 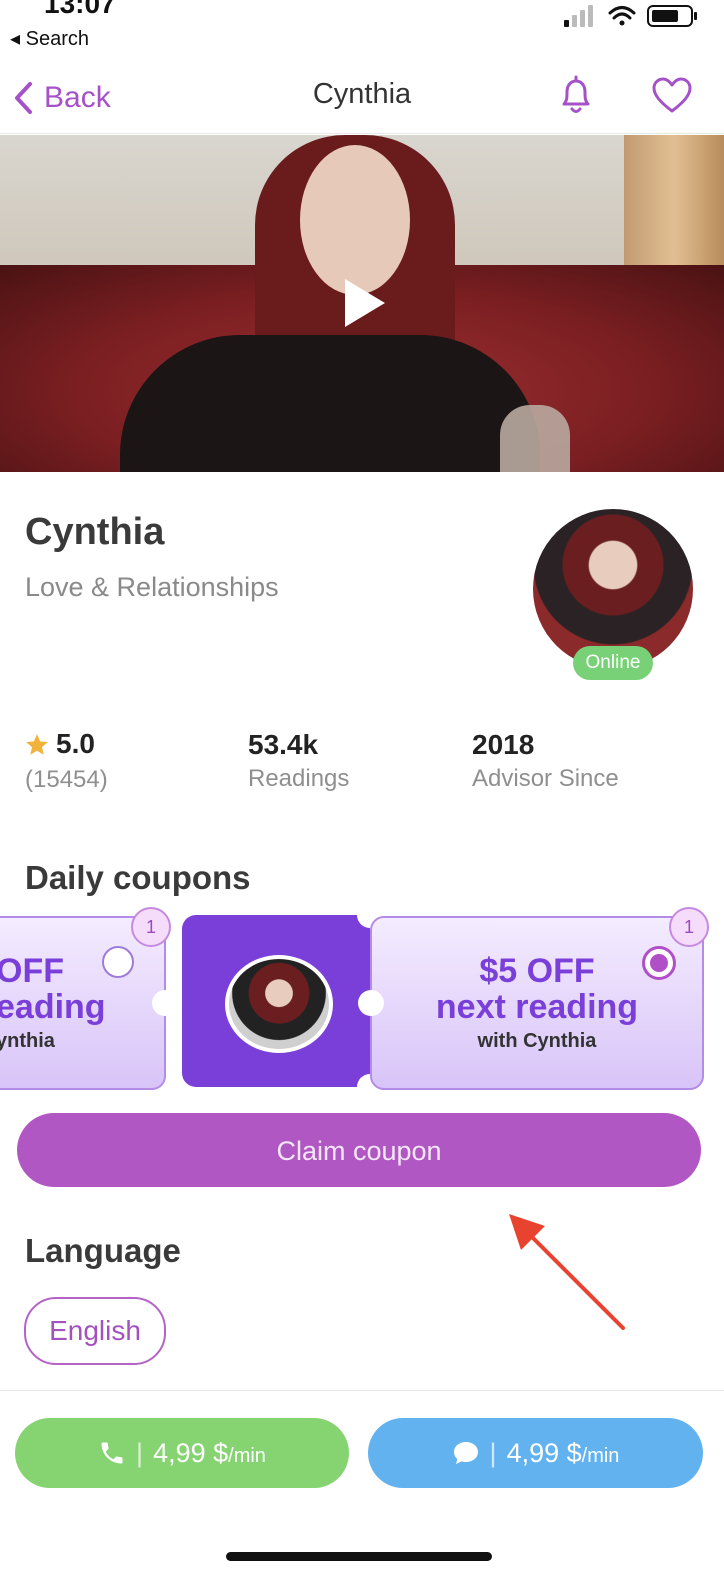 I want to click on page-title: Cynthia, so click(x=362, y=94).